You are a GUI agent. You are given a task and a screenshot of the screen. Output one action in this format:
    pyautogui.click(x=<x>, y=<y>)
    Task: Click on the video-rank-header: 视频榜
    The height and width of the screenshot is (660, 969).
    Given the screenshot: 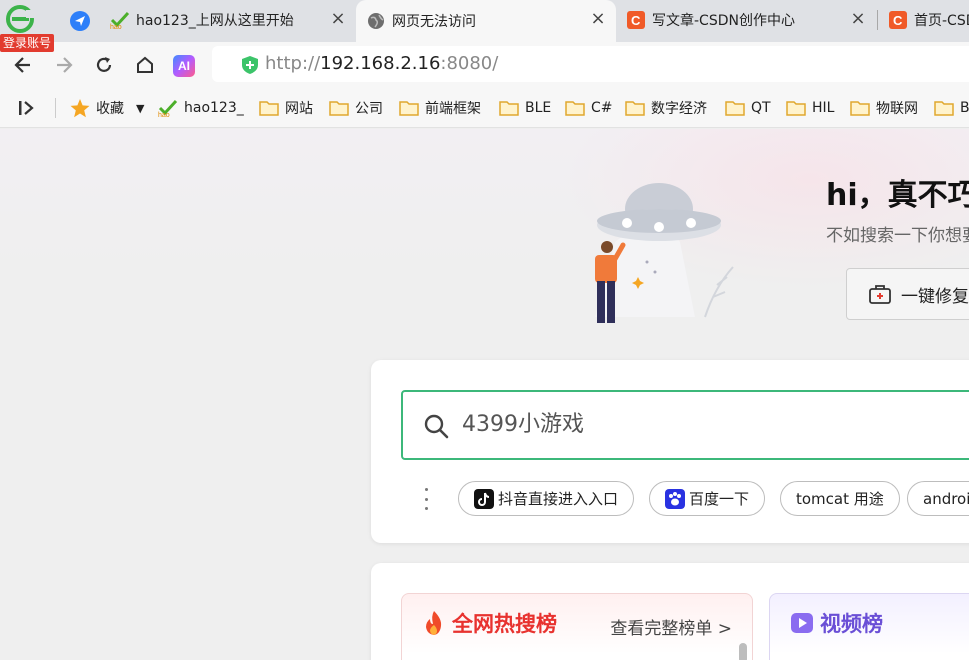 What is the action you would take?
    pyautogui.click(x=836, y=623)
    